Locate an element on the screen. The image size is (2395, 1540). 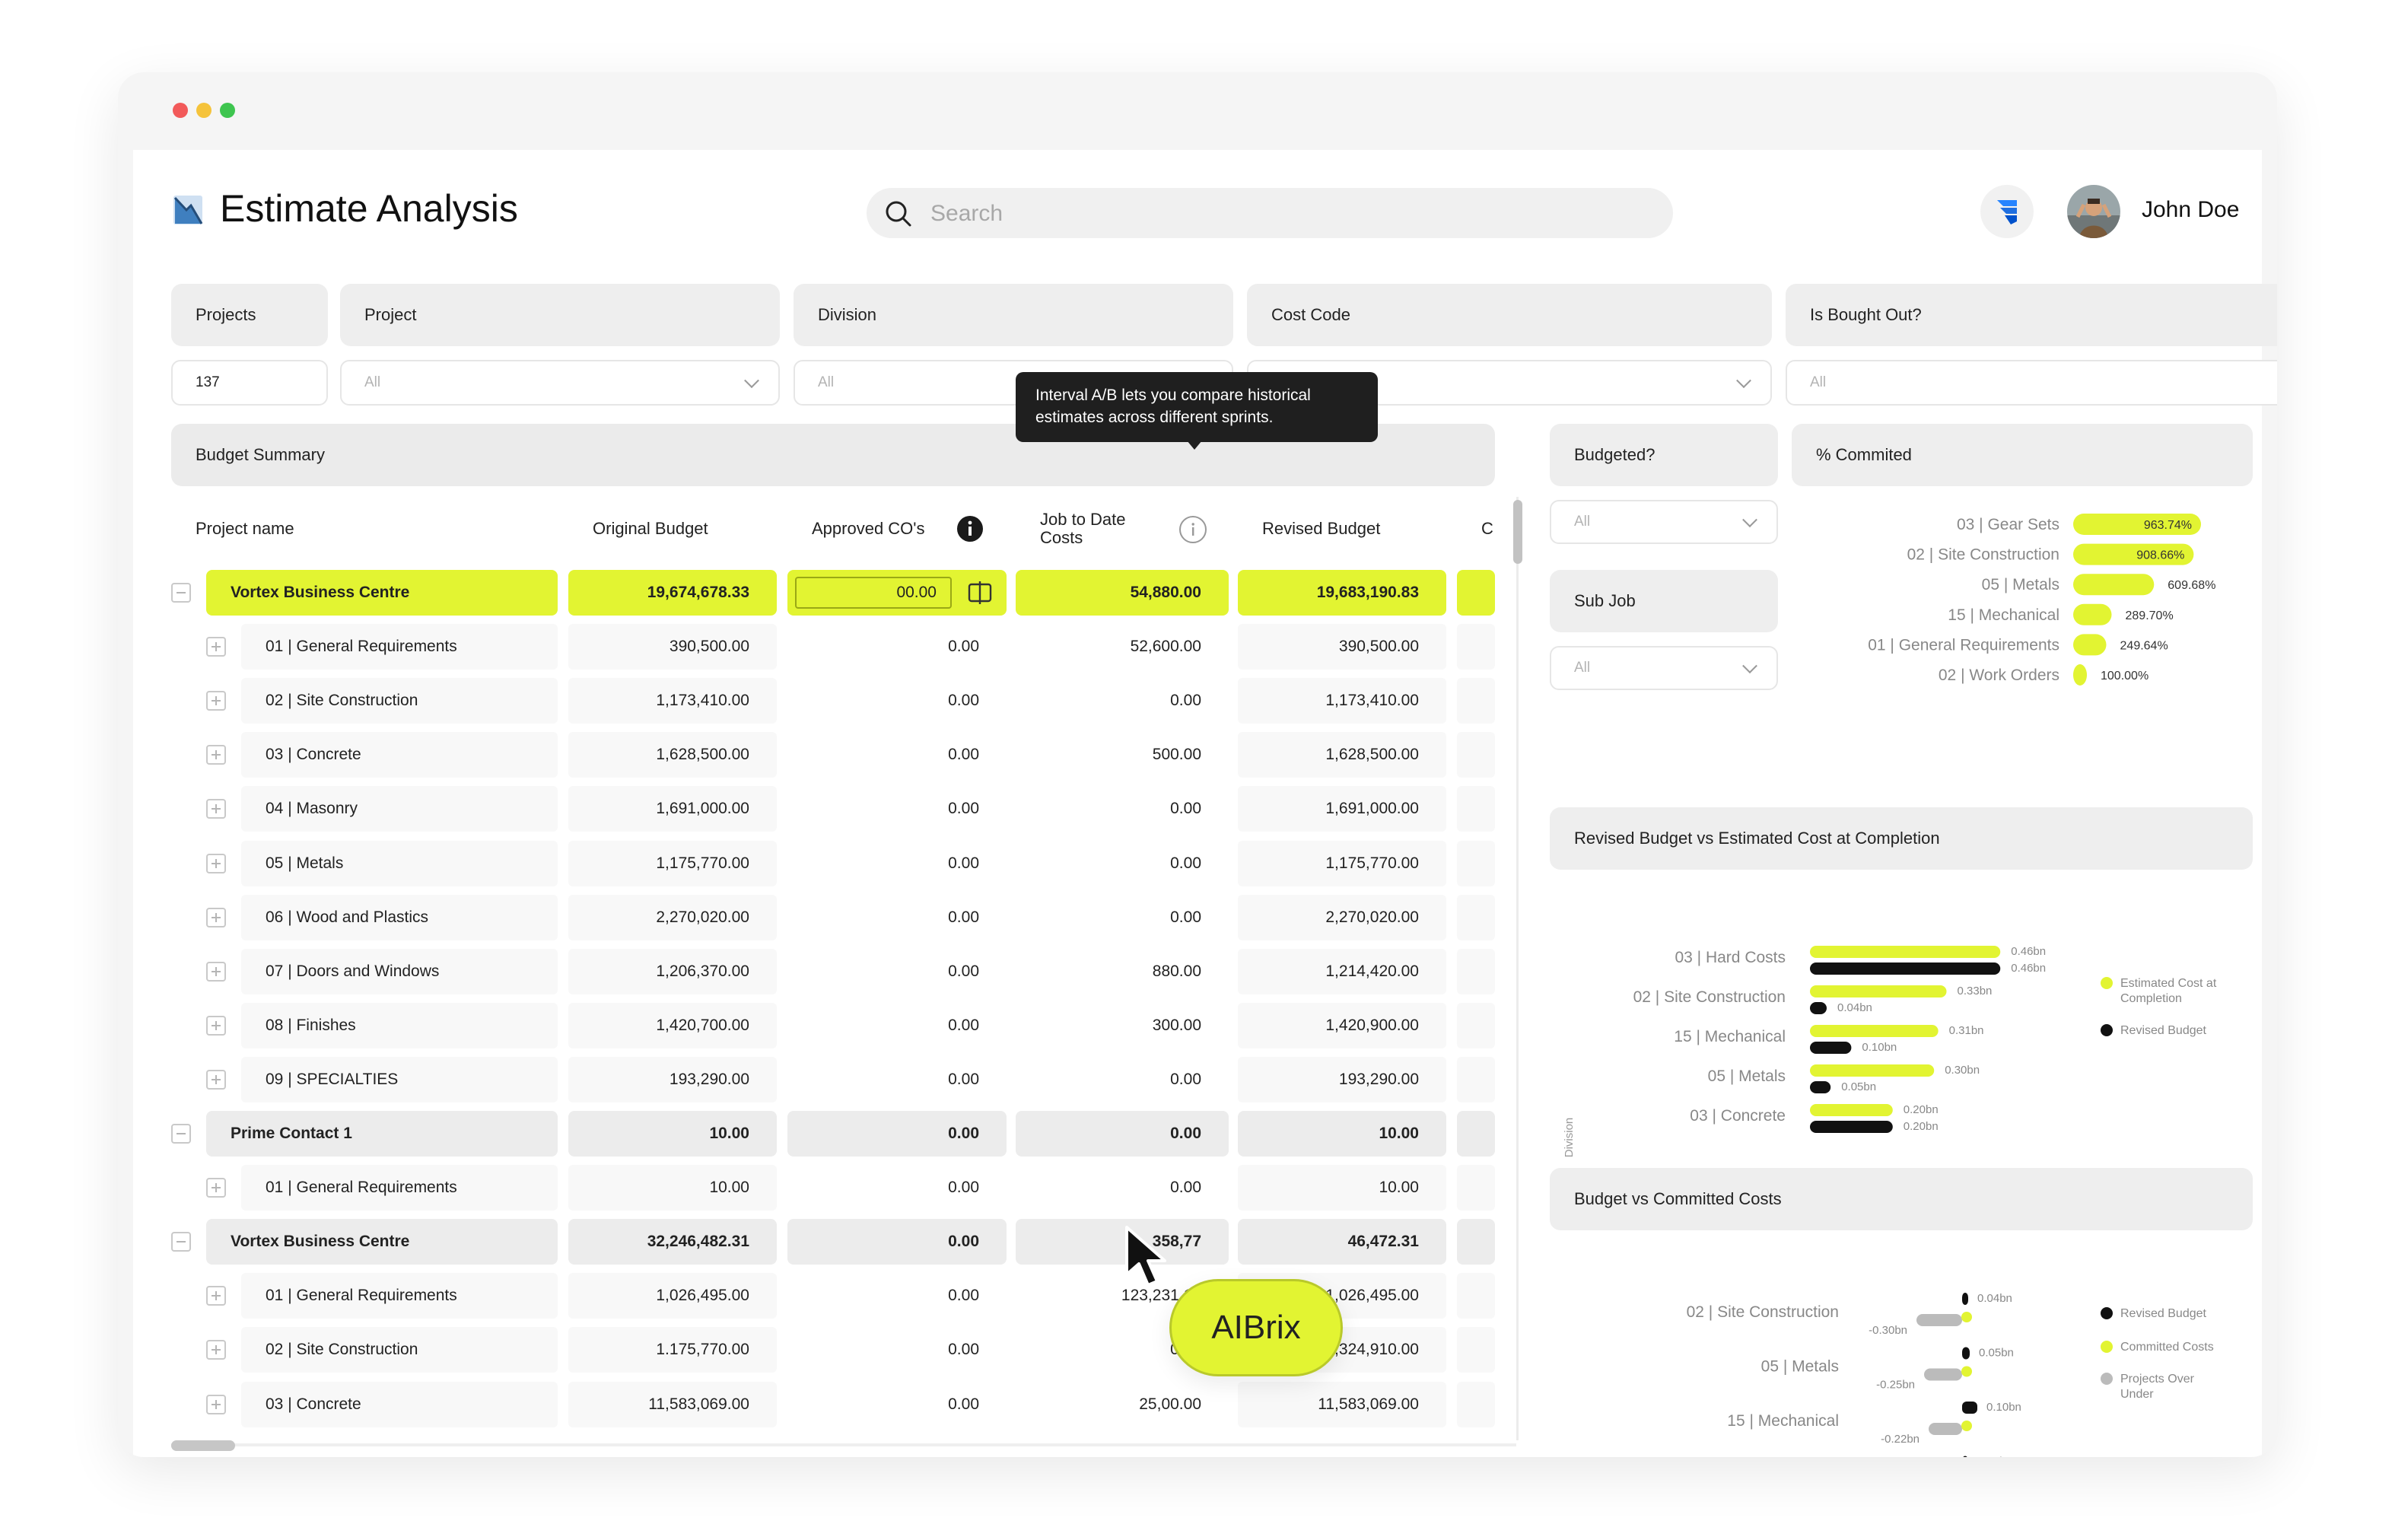
project-select: All is located at coordinates (560, 383).